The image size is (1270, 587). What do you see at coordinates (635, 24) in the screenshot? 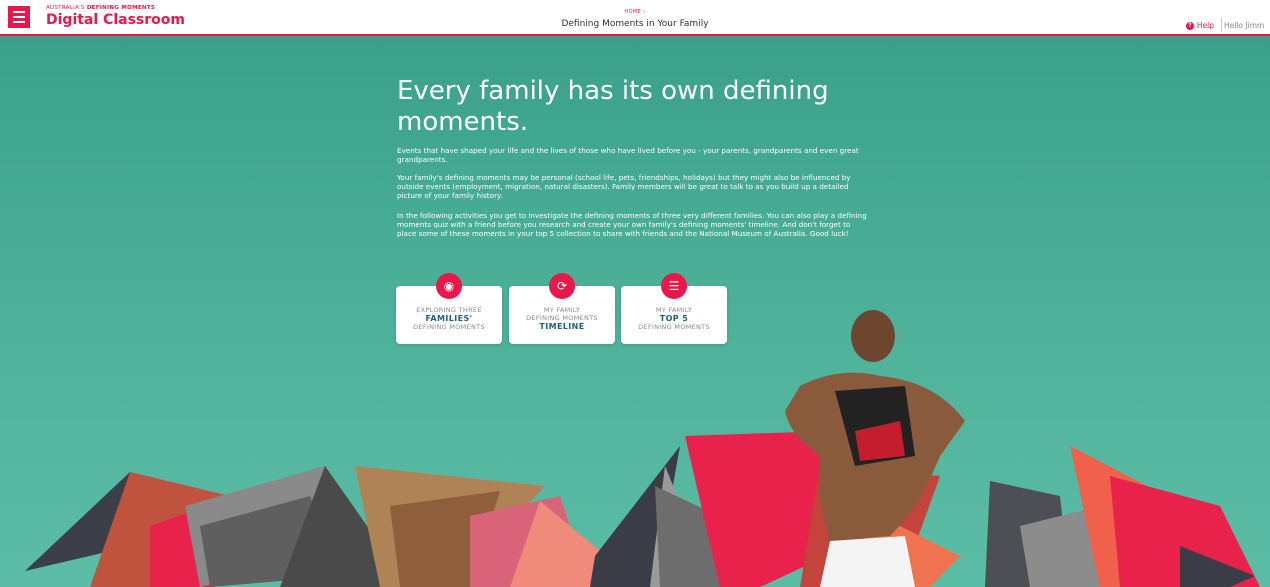
I see `page-title: Defining Moments in Your Family` at bounding box center [635, 24].